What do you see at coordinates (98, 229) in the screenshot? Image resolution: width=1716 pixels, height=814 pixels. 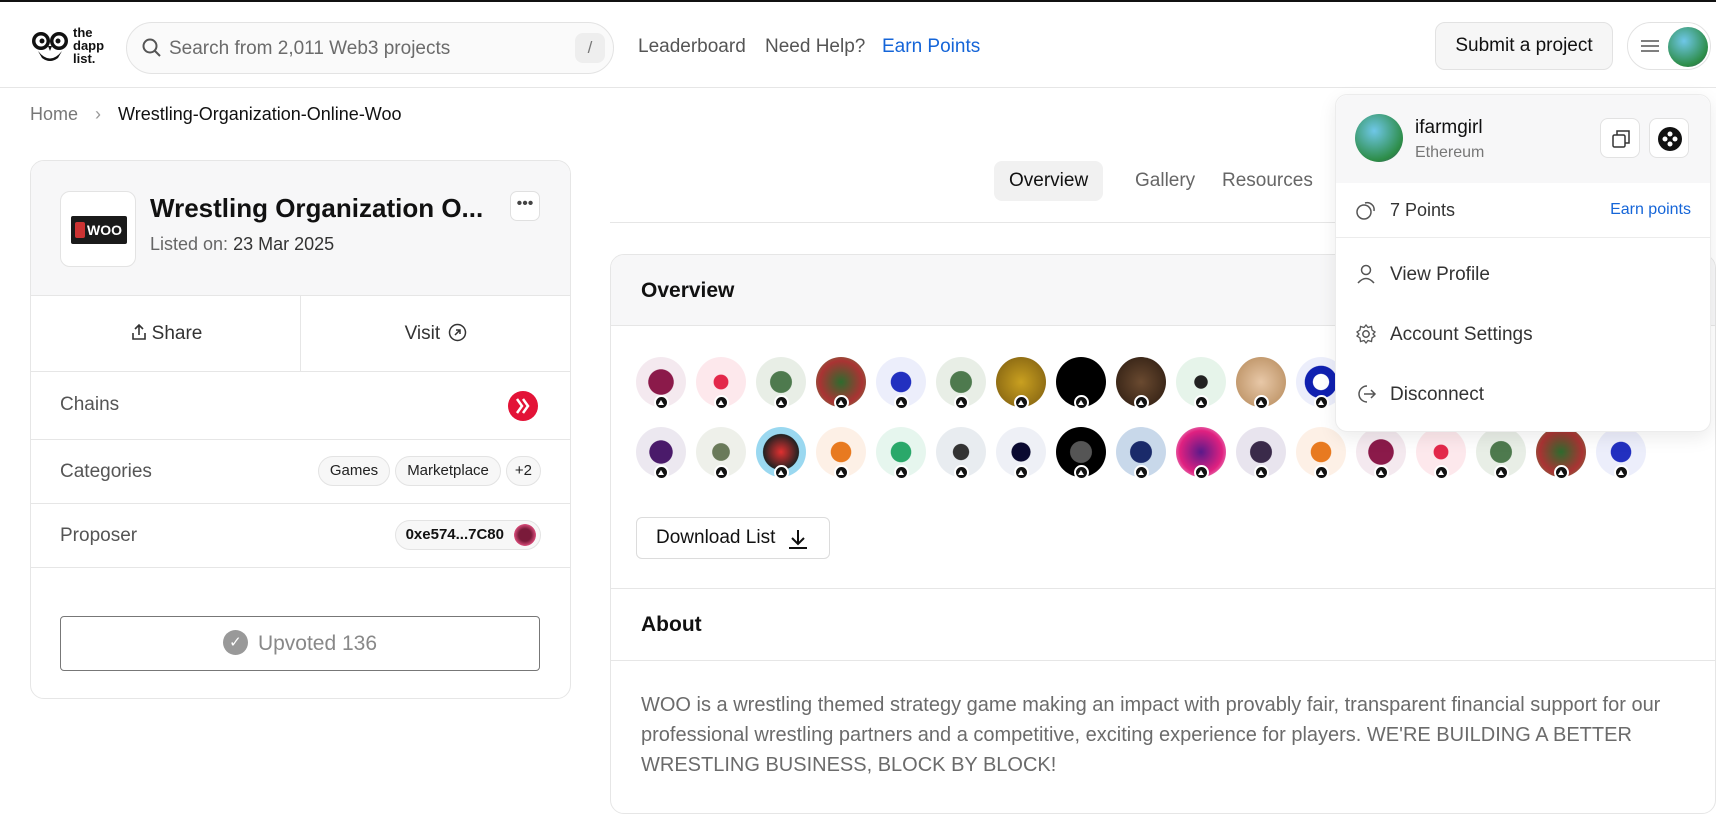 I see `project-logo: WOO` at bounding box center [98, 229].